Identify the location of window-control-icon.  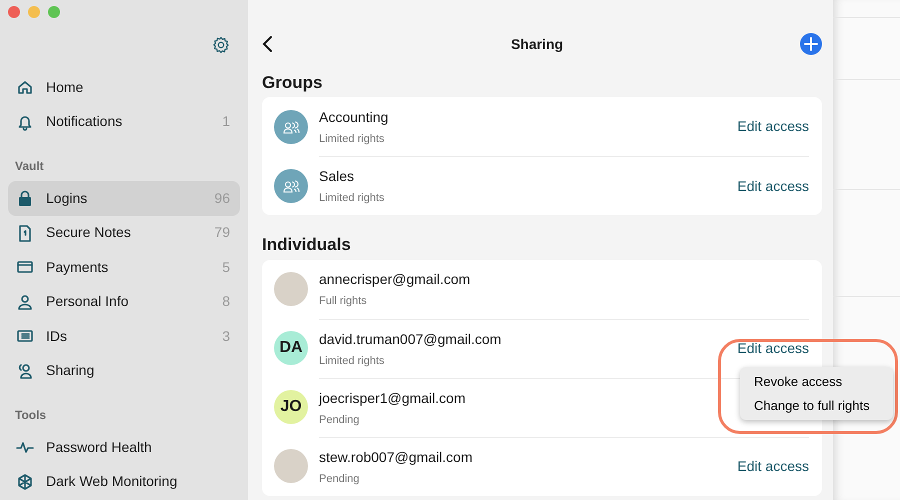
(14, 12).